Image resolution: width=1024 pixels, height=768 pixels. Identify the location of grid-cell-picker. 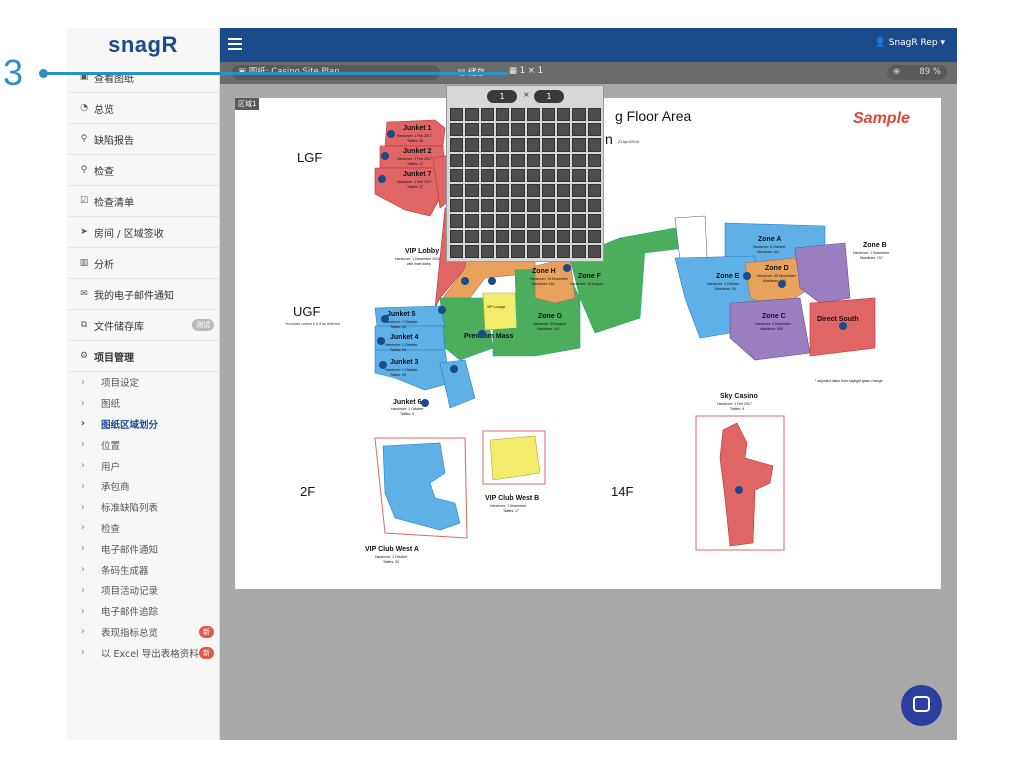
(525, 183).